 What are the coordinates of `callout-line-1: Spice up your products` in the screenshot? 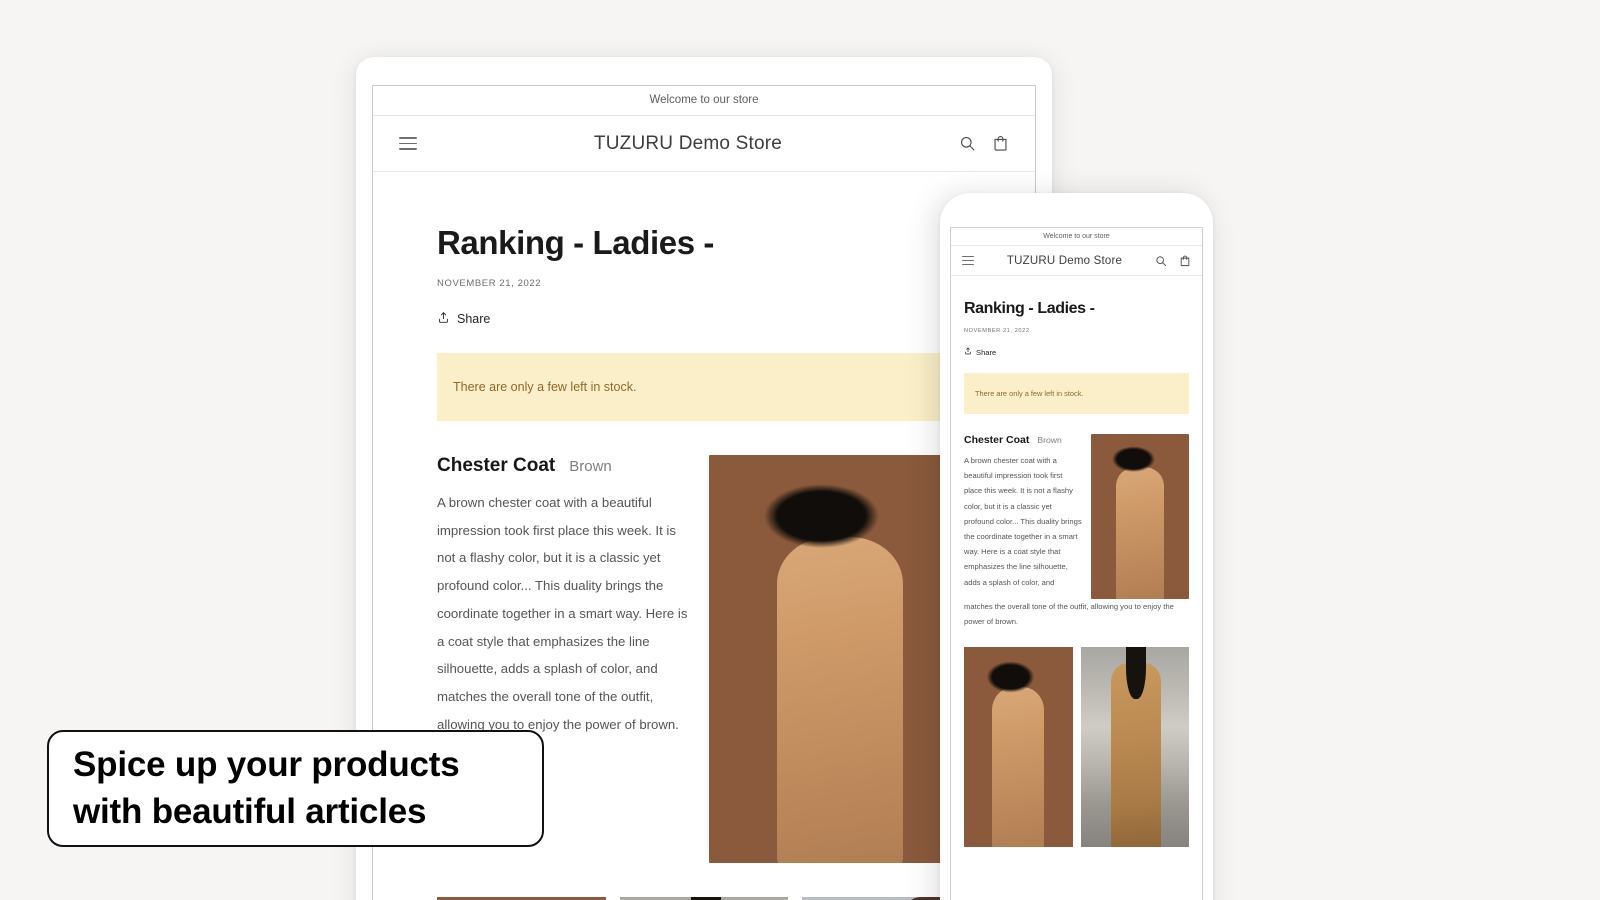 It's located at (266, 764).